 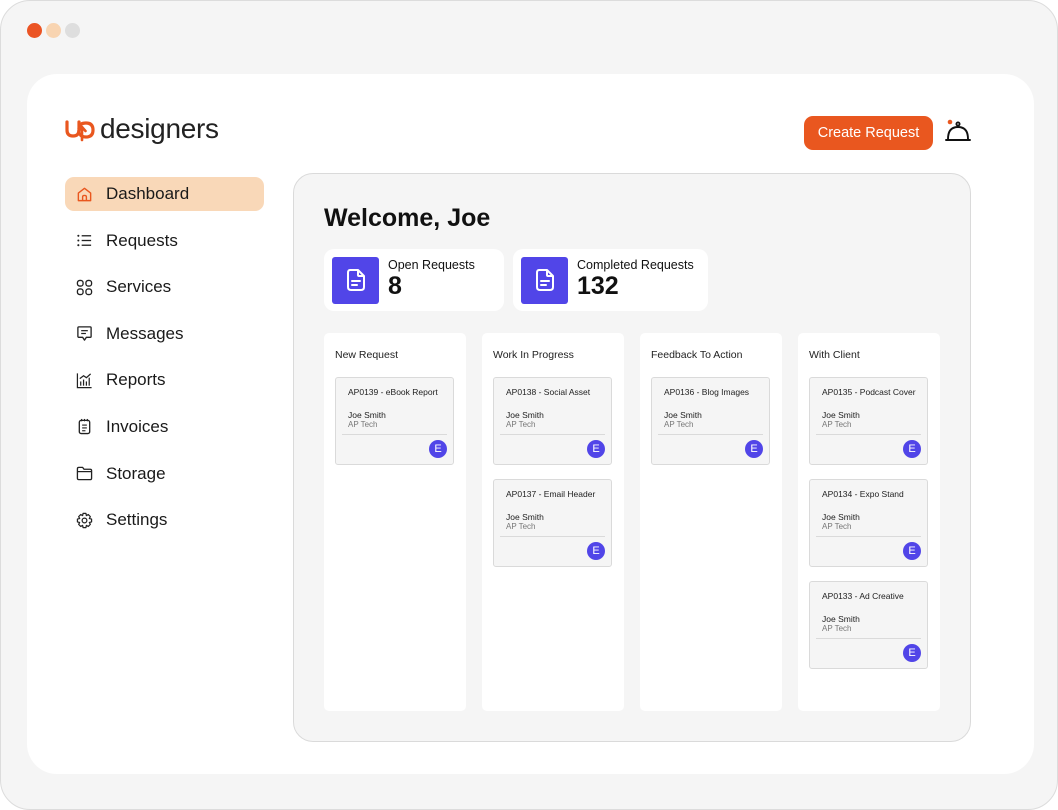 I want to click on sidebar-item-requests: Requests, so click(x=164, y=241).